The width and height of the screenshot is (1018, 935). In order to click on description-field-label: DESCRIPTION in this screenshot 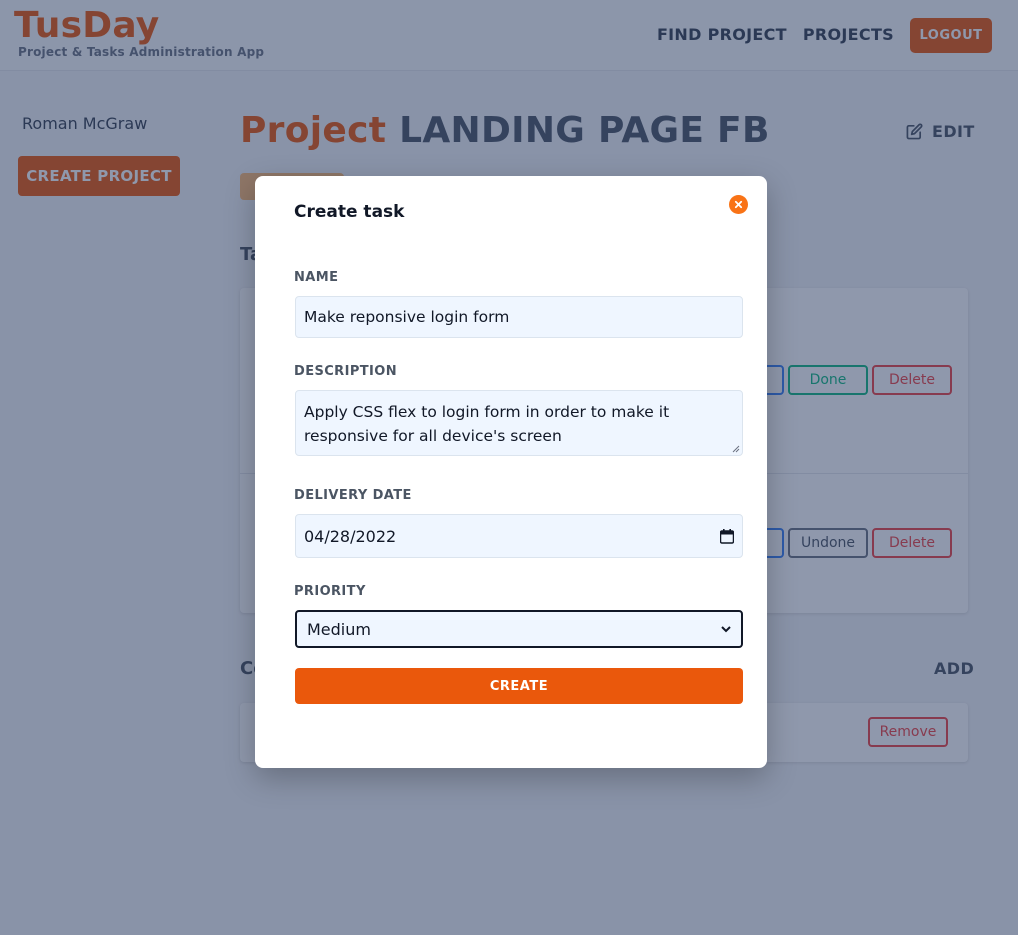, I will do `click(345, 371)`.